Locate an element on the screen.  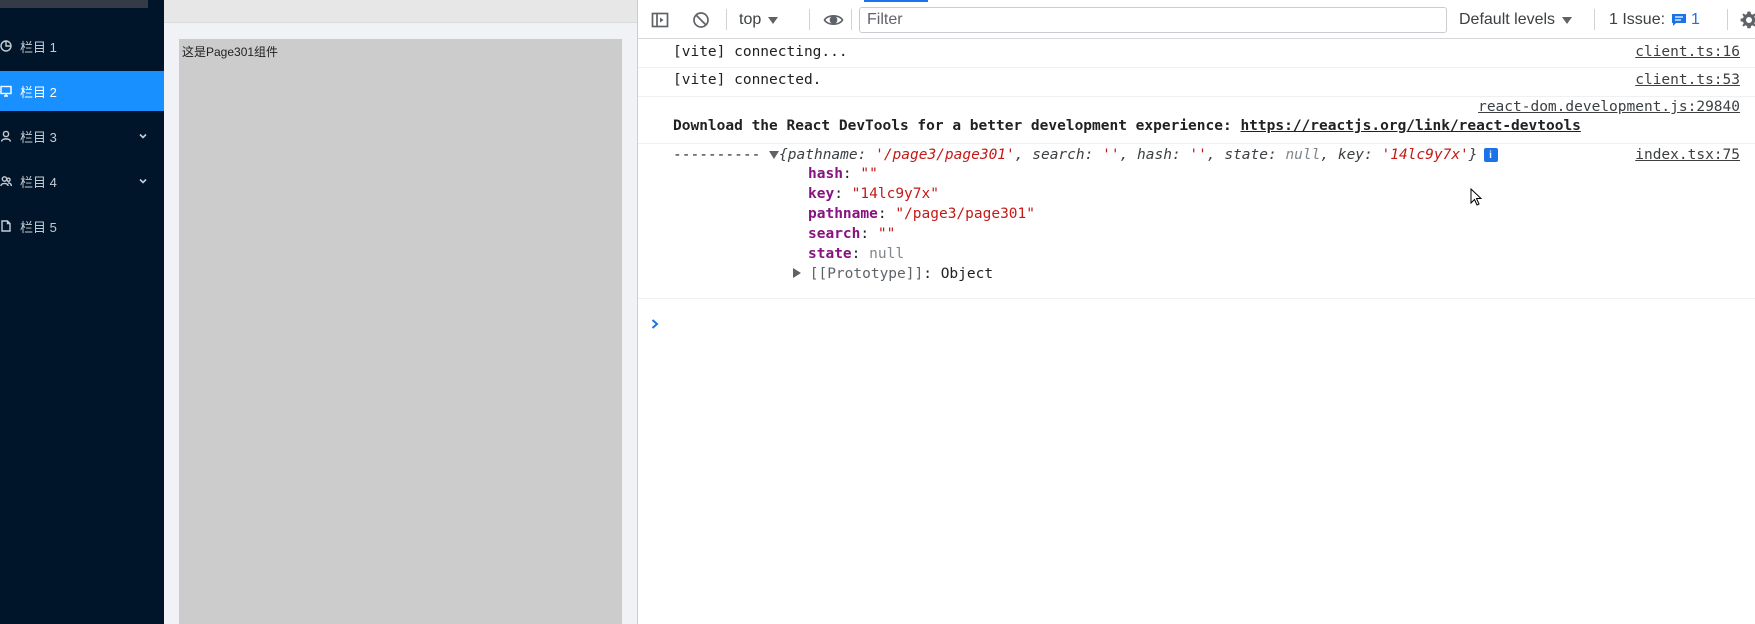
chevron-right-icon is located at coordinates (655, 324).